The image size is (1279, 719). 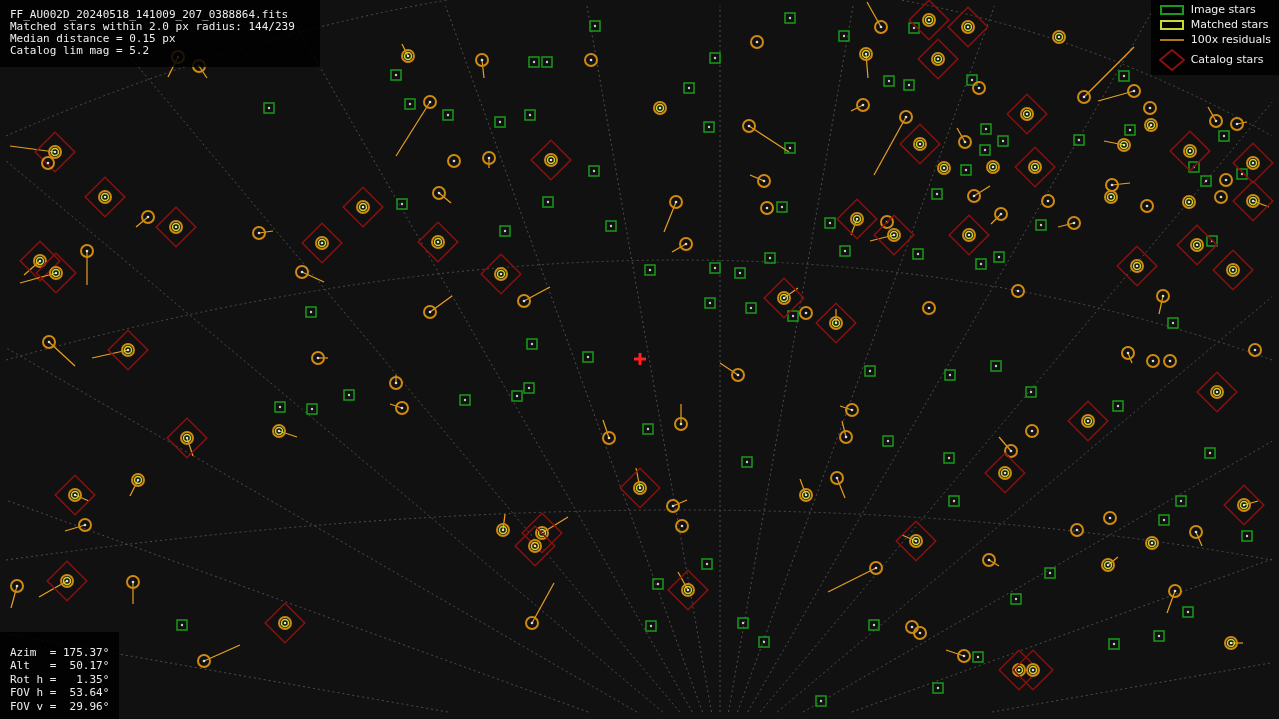 I want to click on info-text: Median distance = 0.15 px, so click(x=93, y=39).